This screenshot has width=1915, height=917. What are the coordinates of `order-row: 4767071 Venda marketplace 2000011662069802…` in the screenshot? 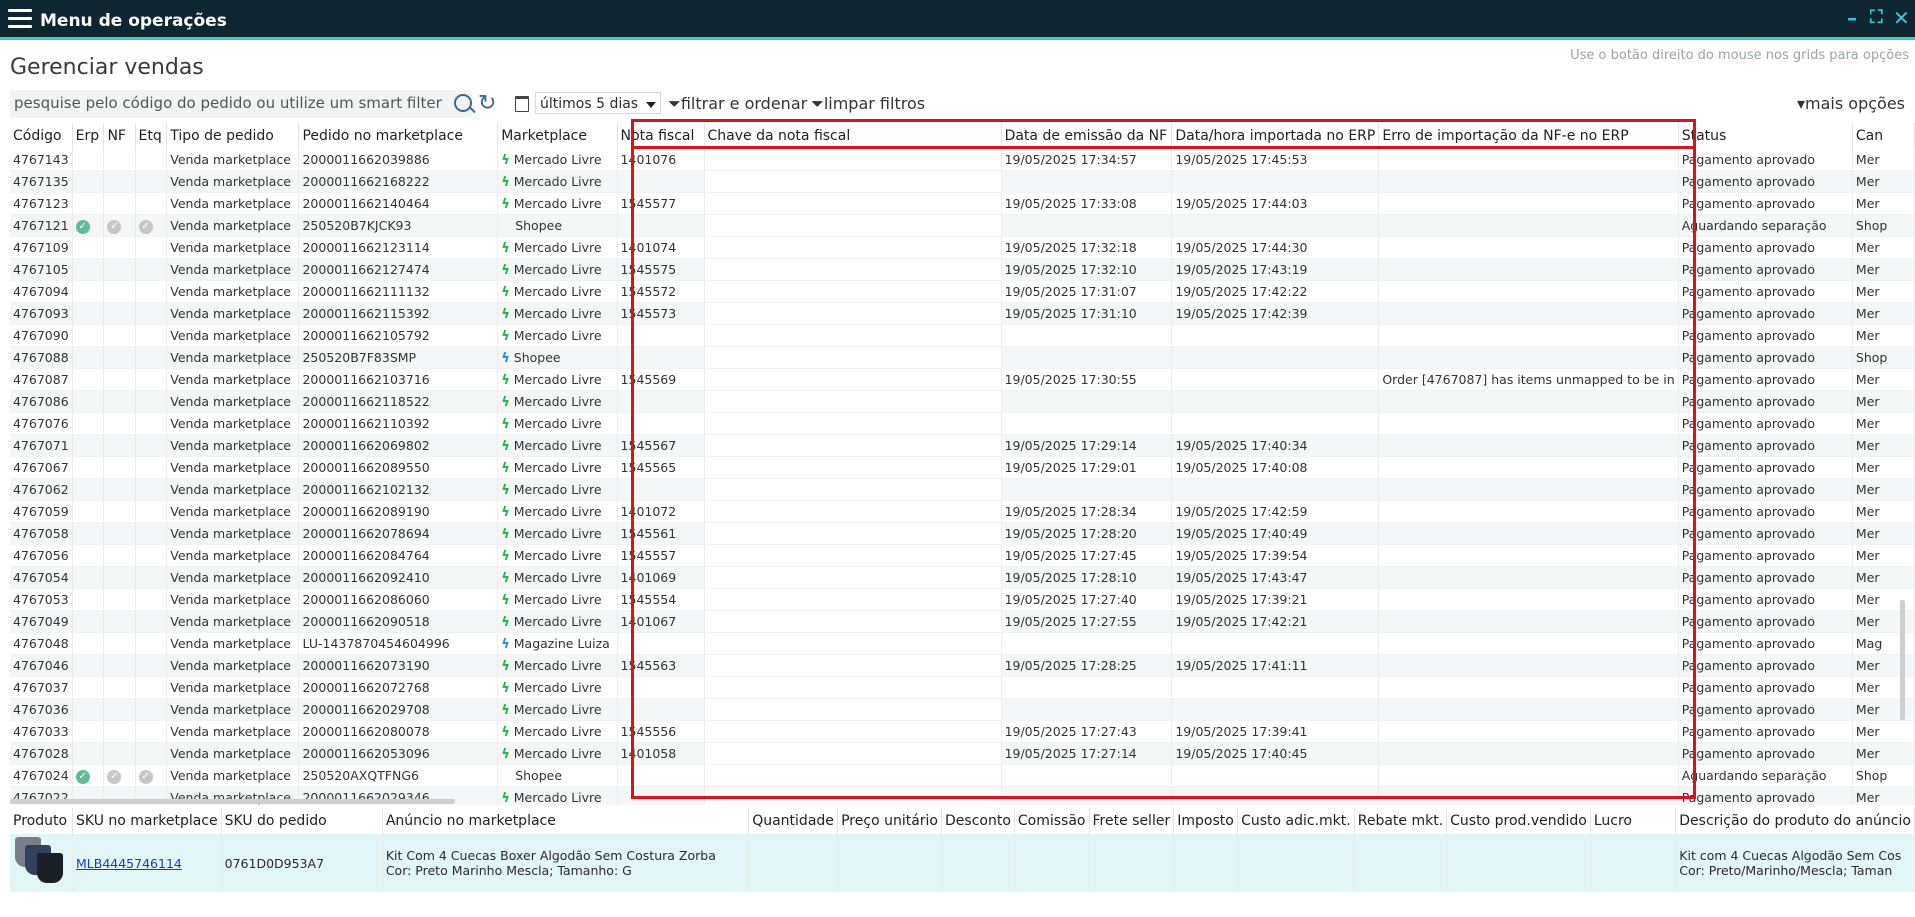 It's located at (962, 445).